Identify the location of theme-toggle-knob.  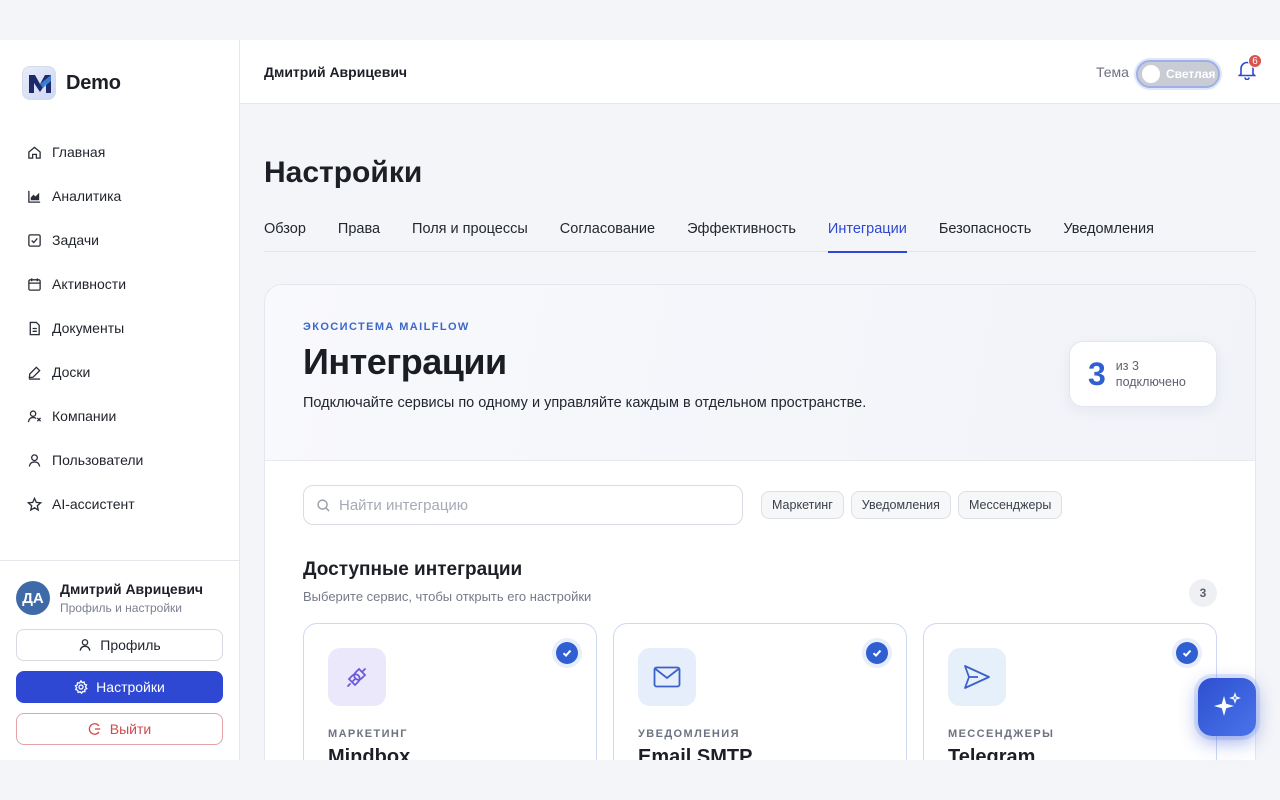
(1151, 74).